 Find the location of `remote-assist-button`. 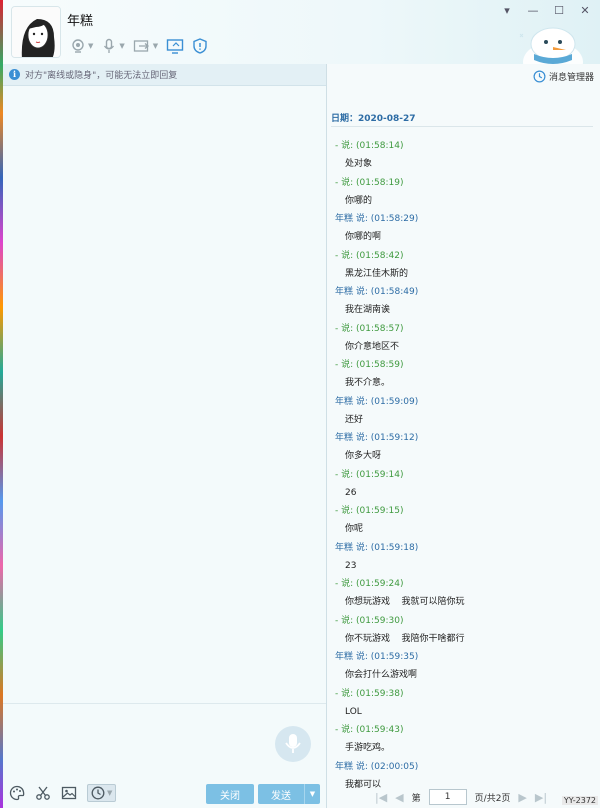

remote-assist-button is located at coordinates (175, 46).